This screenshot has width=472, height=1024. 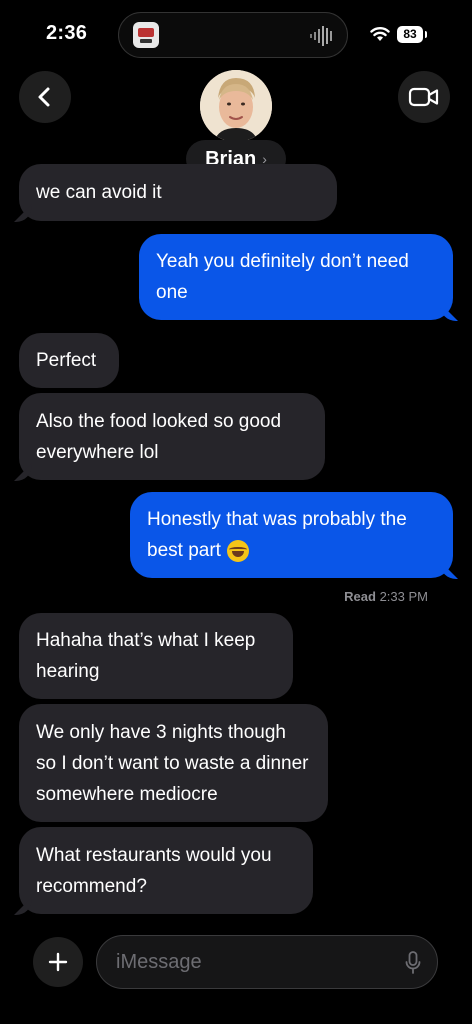 What do you see at coordinates (178, 192) in the screenshot?
I see `message-bubble-incoming: we can avoid it` at bounding box center [178, 192].